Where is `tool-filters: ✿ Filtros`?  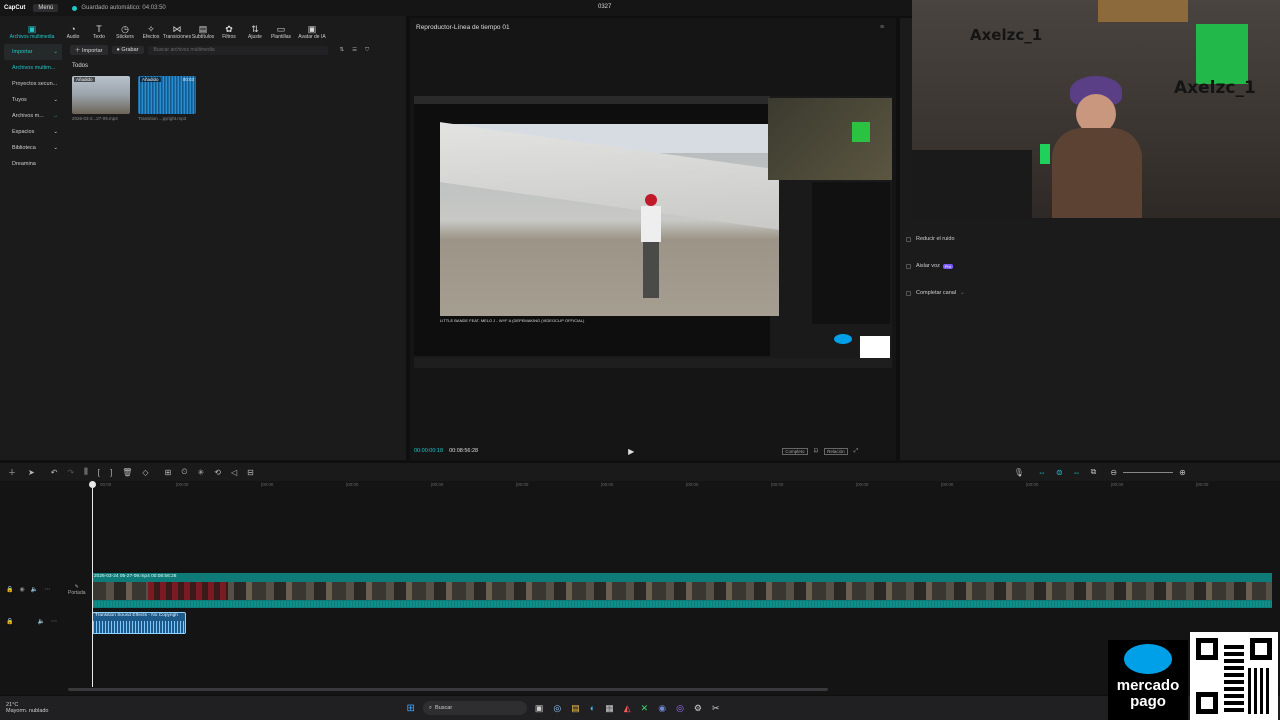
tool-filters: ✿ Filtros is located at coordinates (229, 32).